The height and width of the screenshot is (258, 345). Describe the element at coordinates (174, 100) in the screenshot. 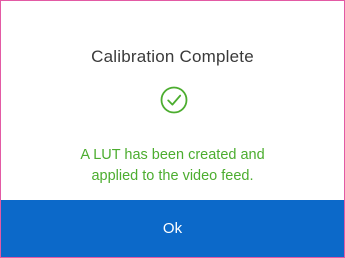

I see `check-circle-icon` at that location.